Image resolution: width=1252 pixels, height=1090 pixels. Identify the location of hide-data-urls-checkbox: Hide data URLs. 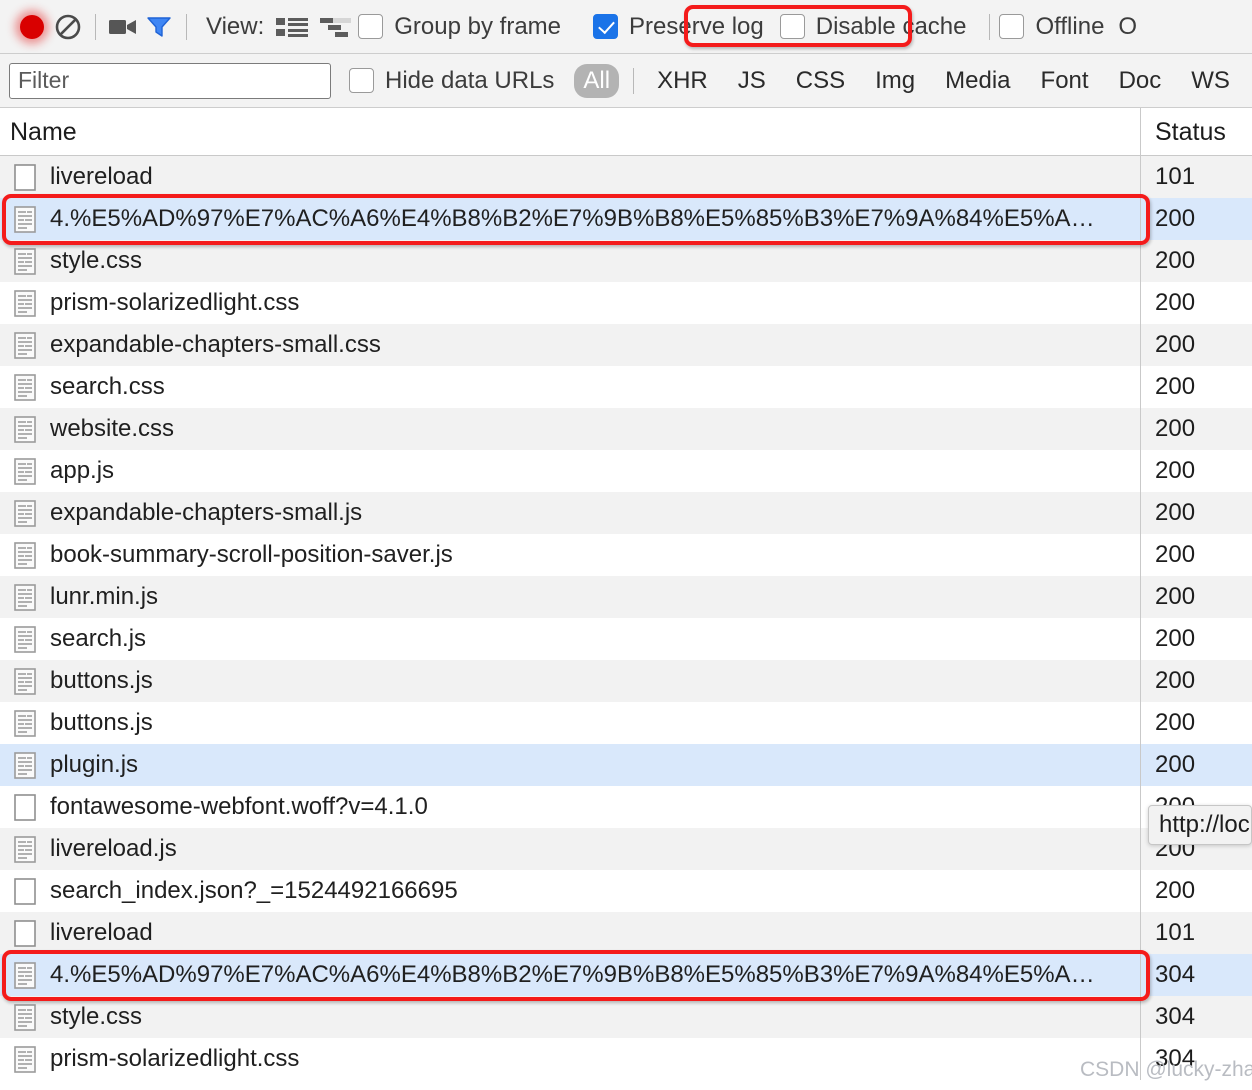
(458, 81).